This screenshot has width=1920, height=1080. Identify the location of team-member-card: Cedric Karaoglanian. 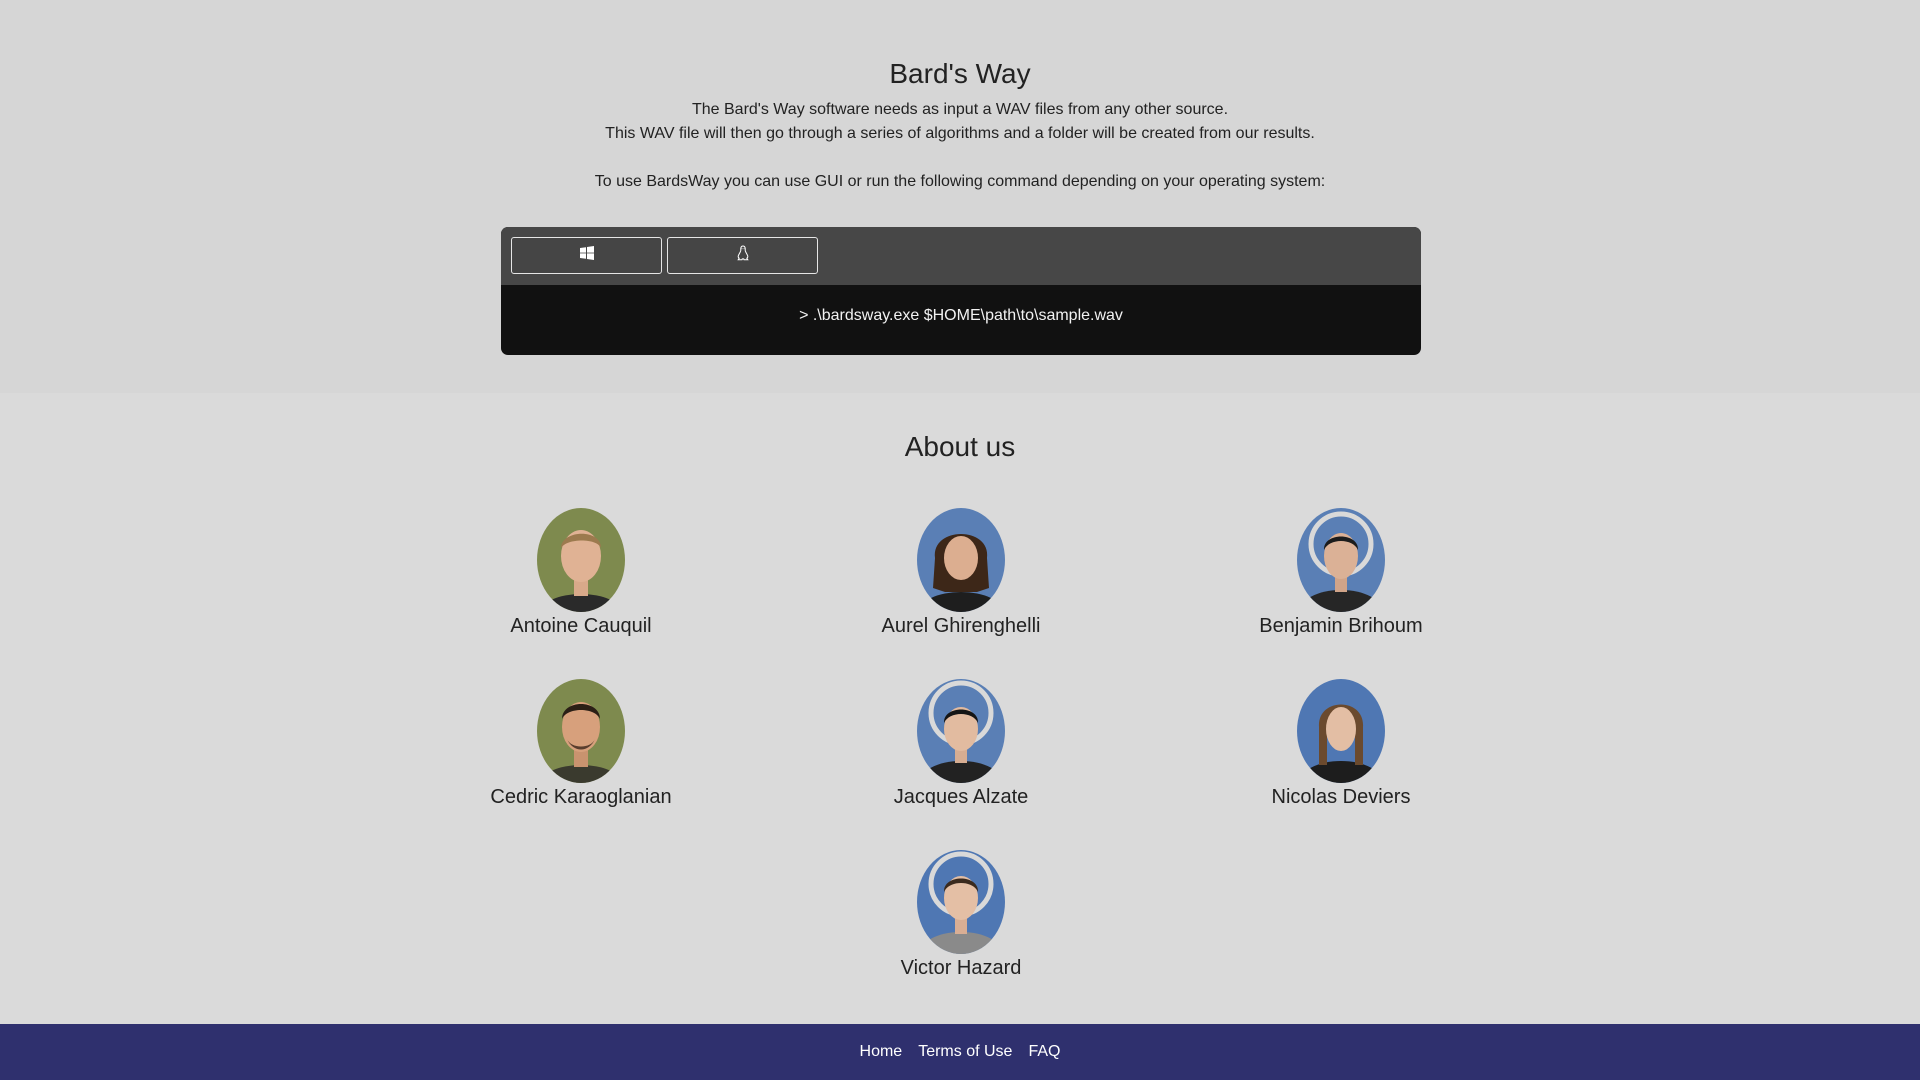
(581, 744).